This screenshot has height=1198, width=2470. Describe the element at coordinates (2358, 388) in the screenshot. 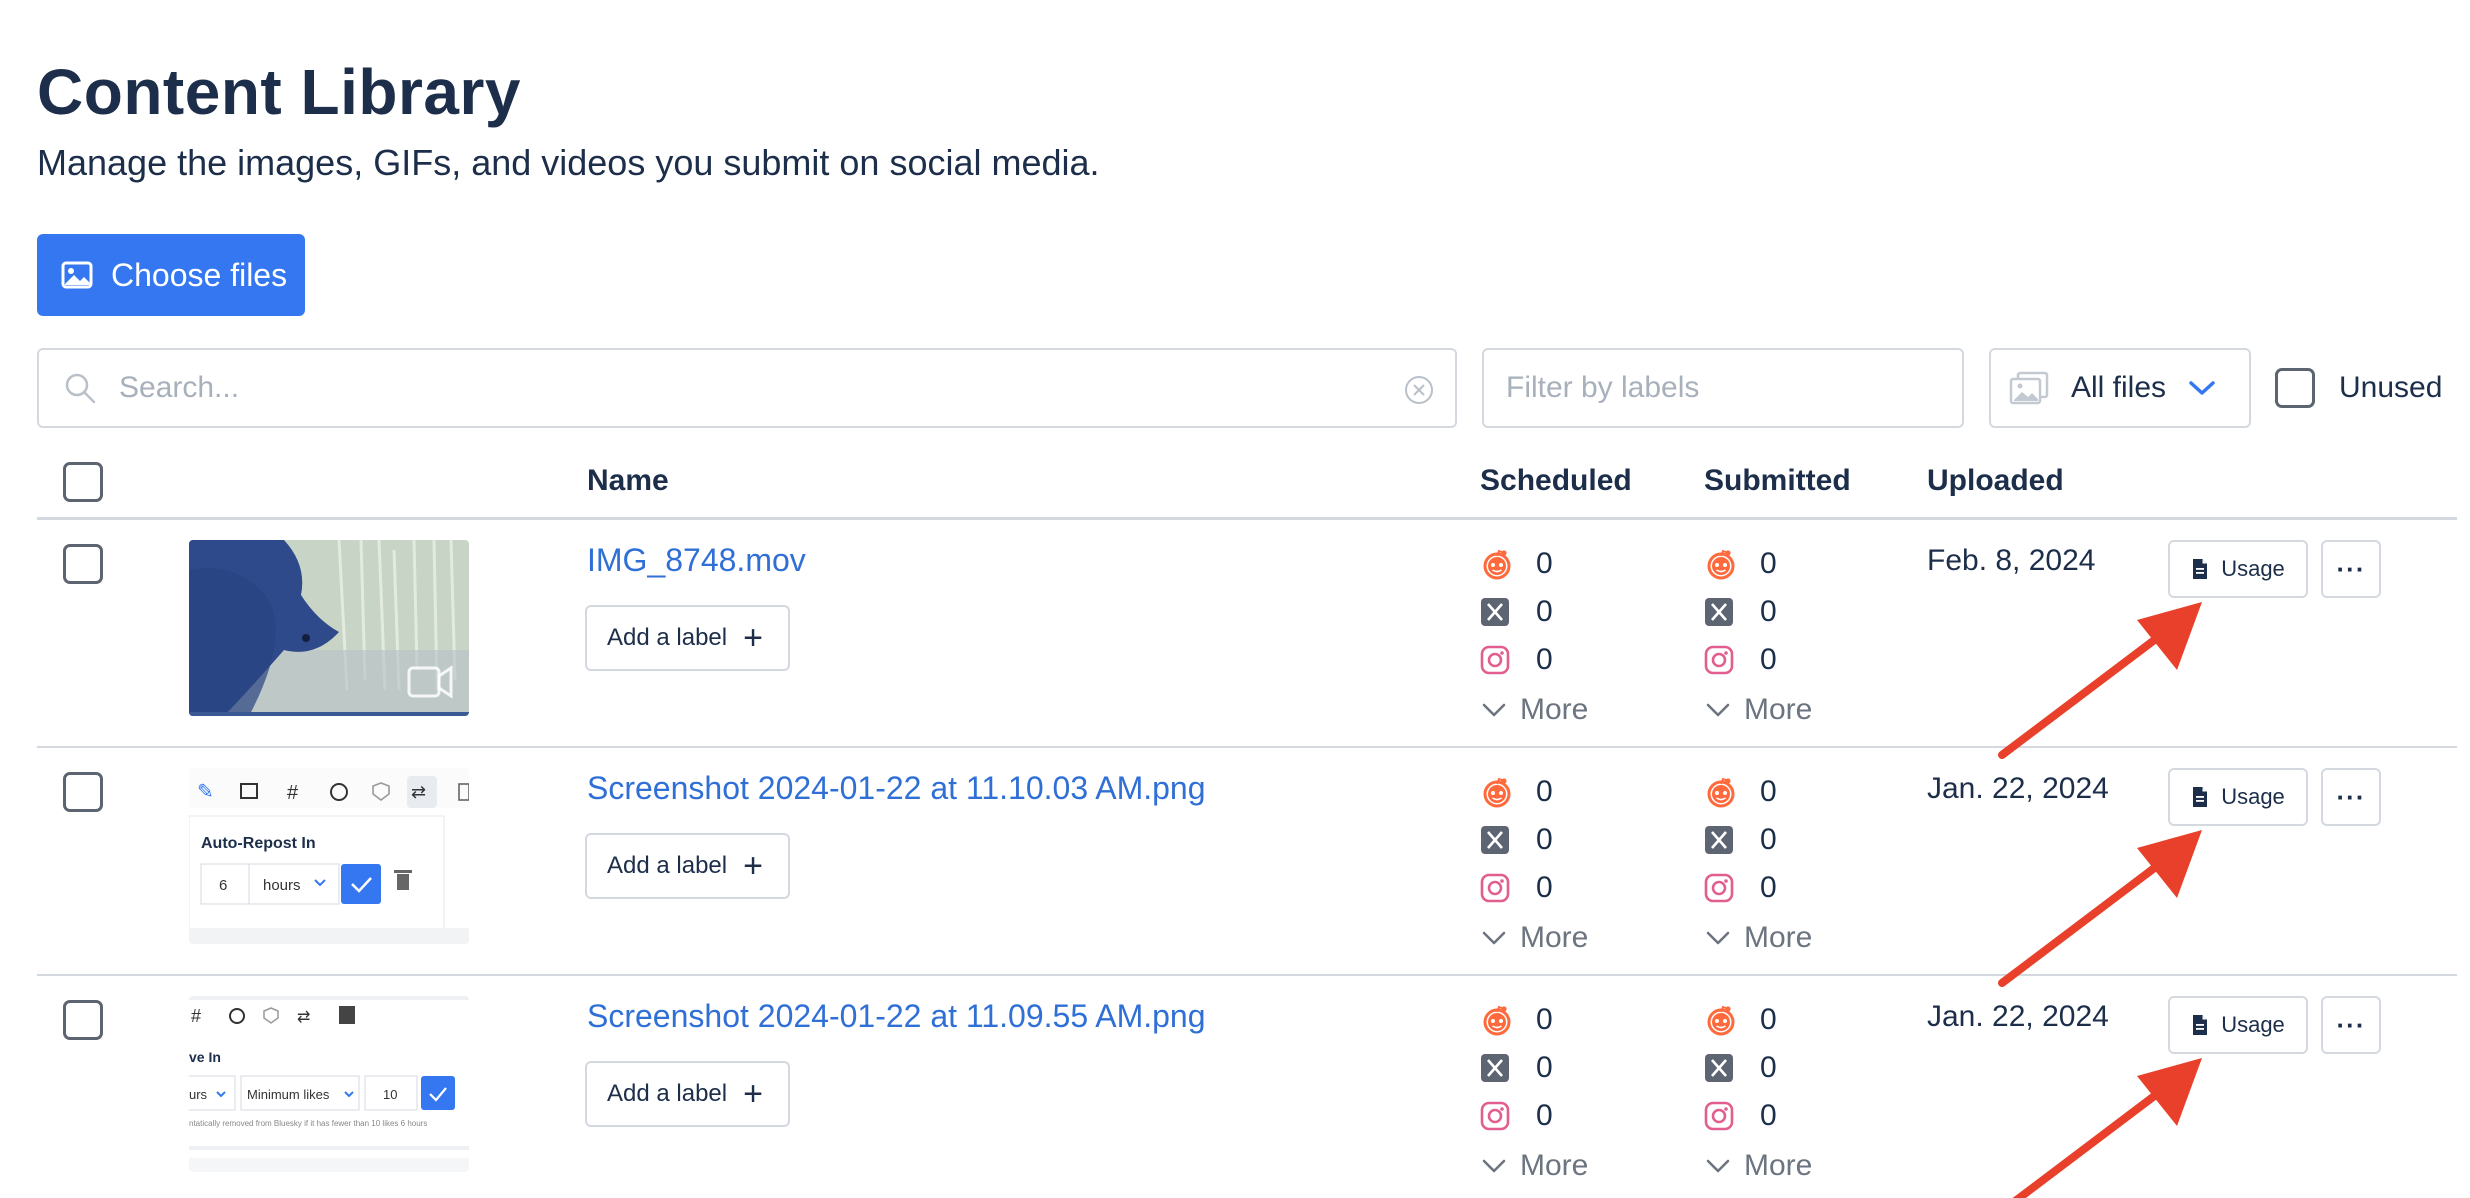

I see `unused-filter: Unused` at that location.